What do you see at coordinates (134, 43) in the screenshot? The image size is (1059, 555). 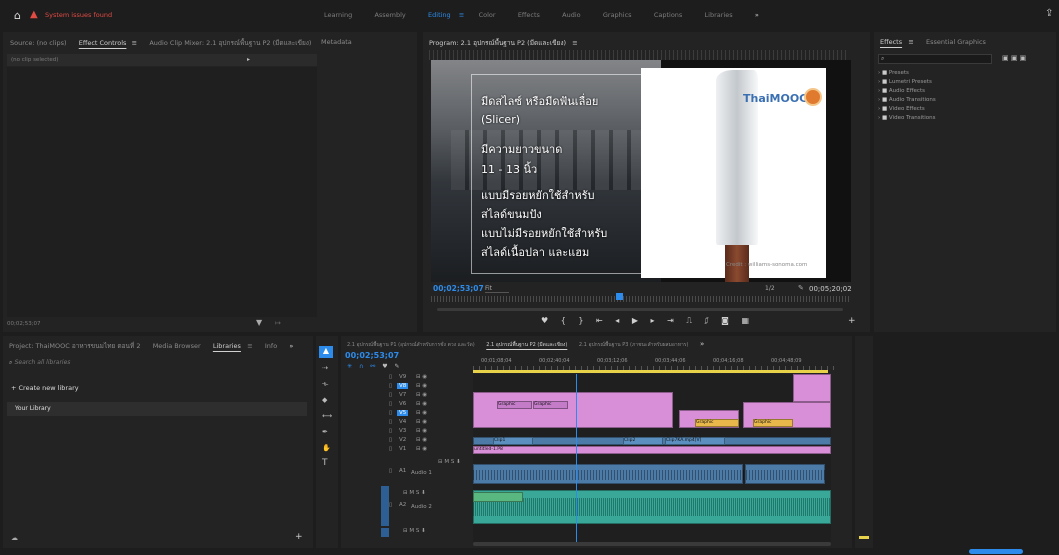 I see `effect-controls-menu-icon: ≡` at bounding box center [134, 43].